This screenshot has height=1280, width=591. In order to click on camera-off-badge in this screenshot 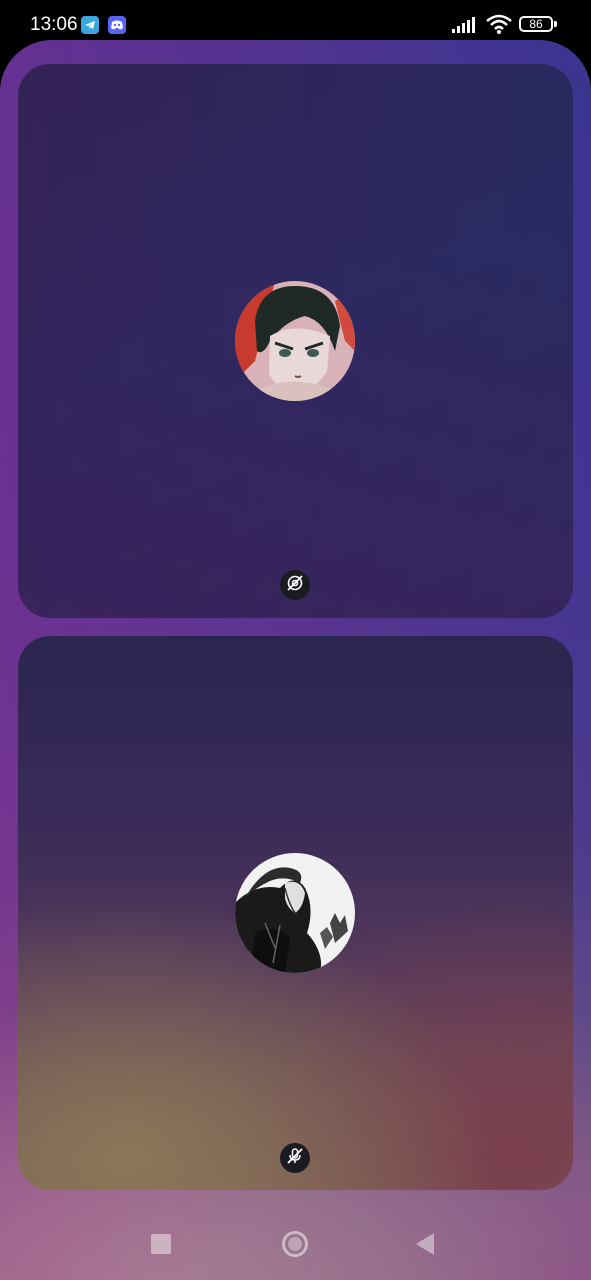, I will do `click(295, 585)`.